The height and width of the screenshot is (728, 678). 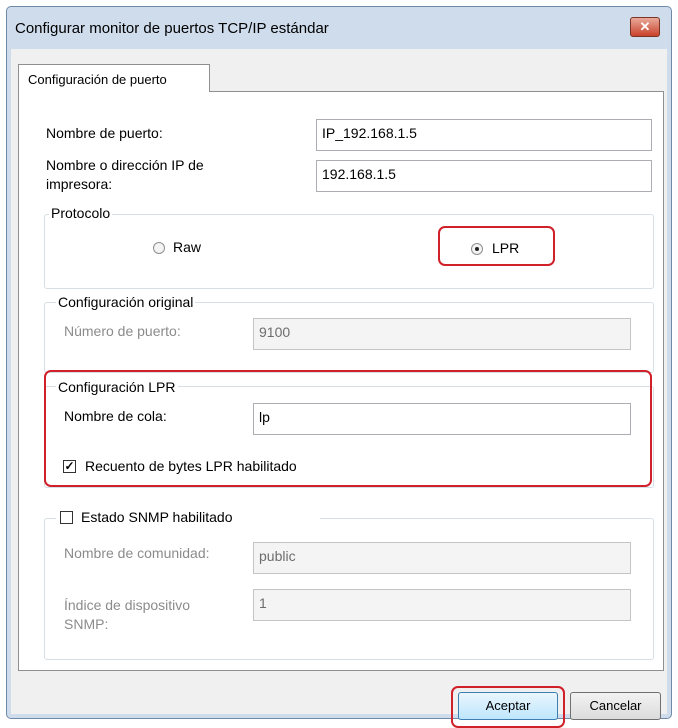 I want to click on snmp-legend-container: Estado SNMP habilitado, so click(x=188, y=518).